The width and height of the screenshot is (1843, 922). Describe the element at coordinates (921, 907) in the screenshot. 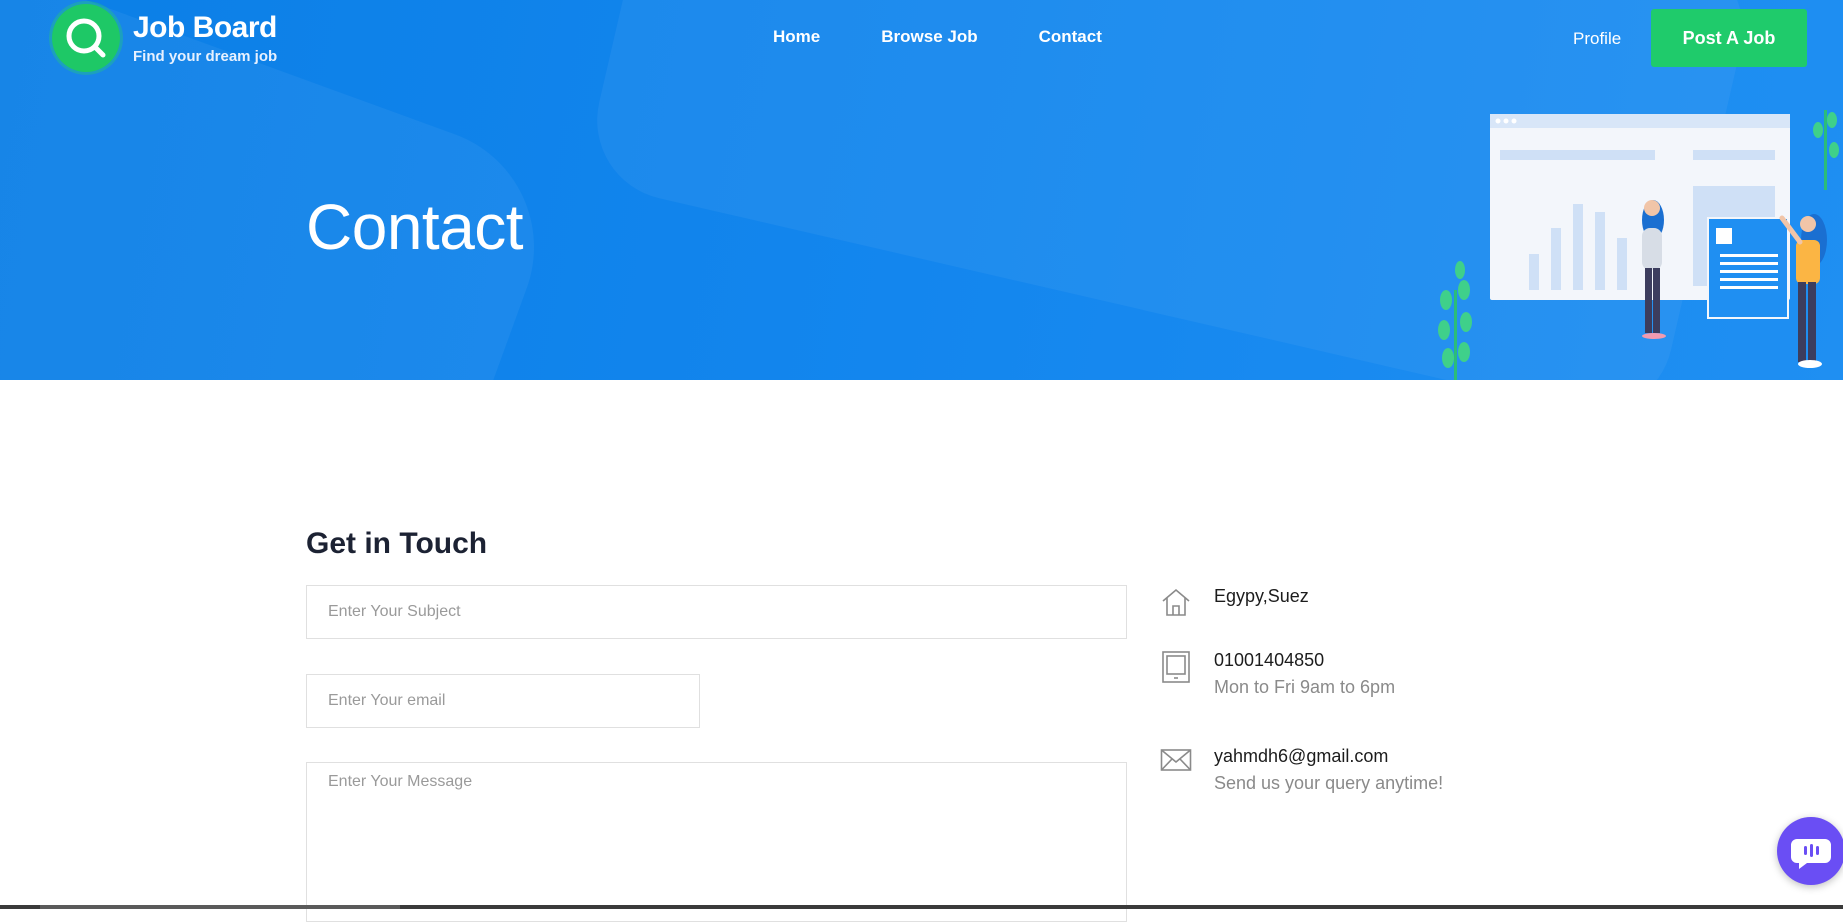

I see `horizontal-scrollbar` at that location.